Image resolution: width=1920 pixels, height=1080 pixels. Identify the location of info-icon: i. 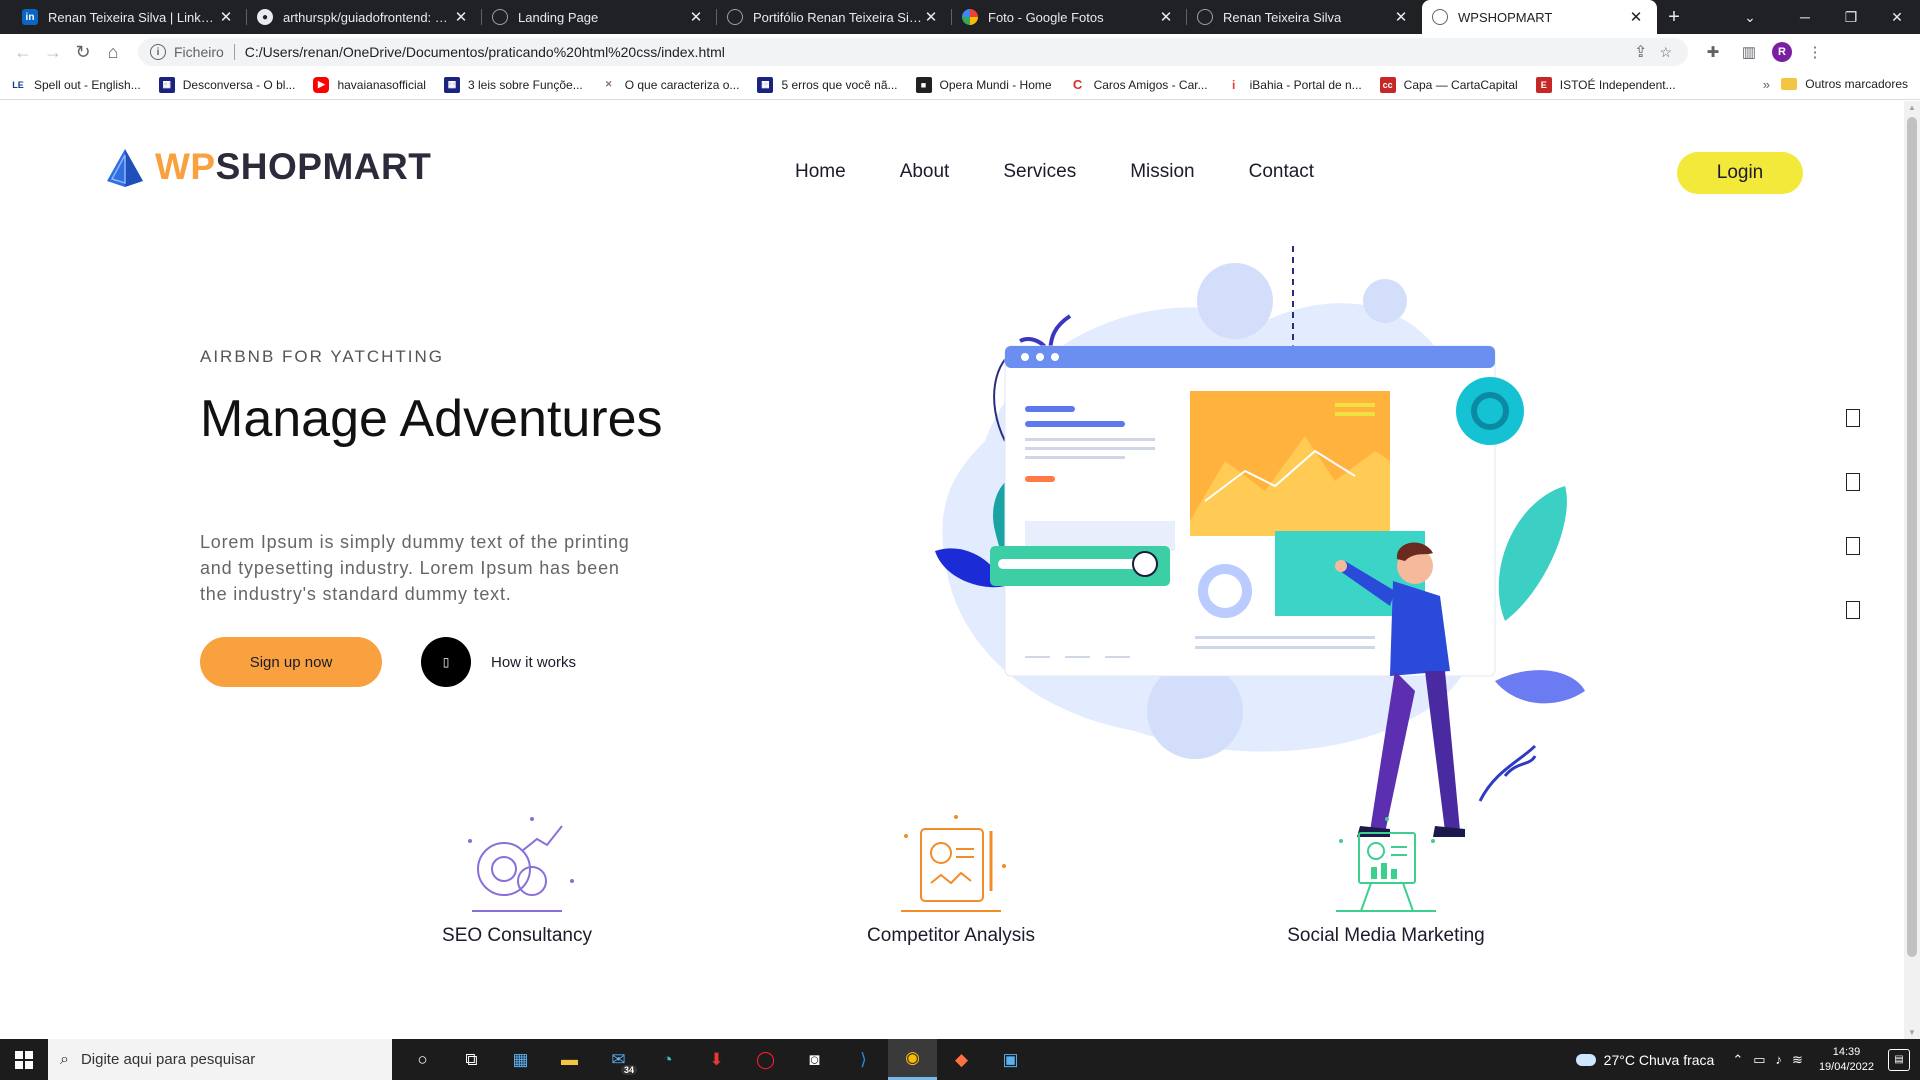
(158, 52).